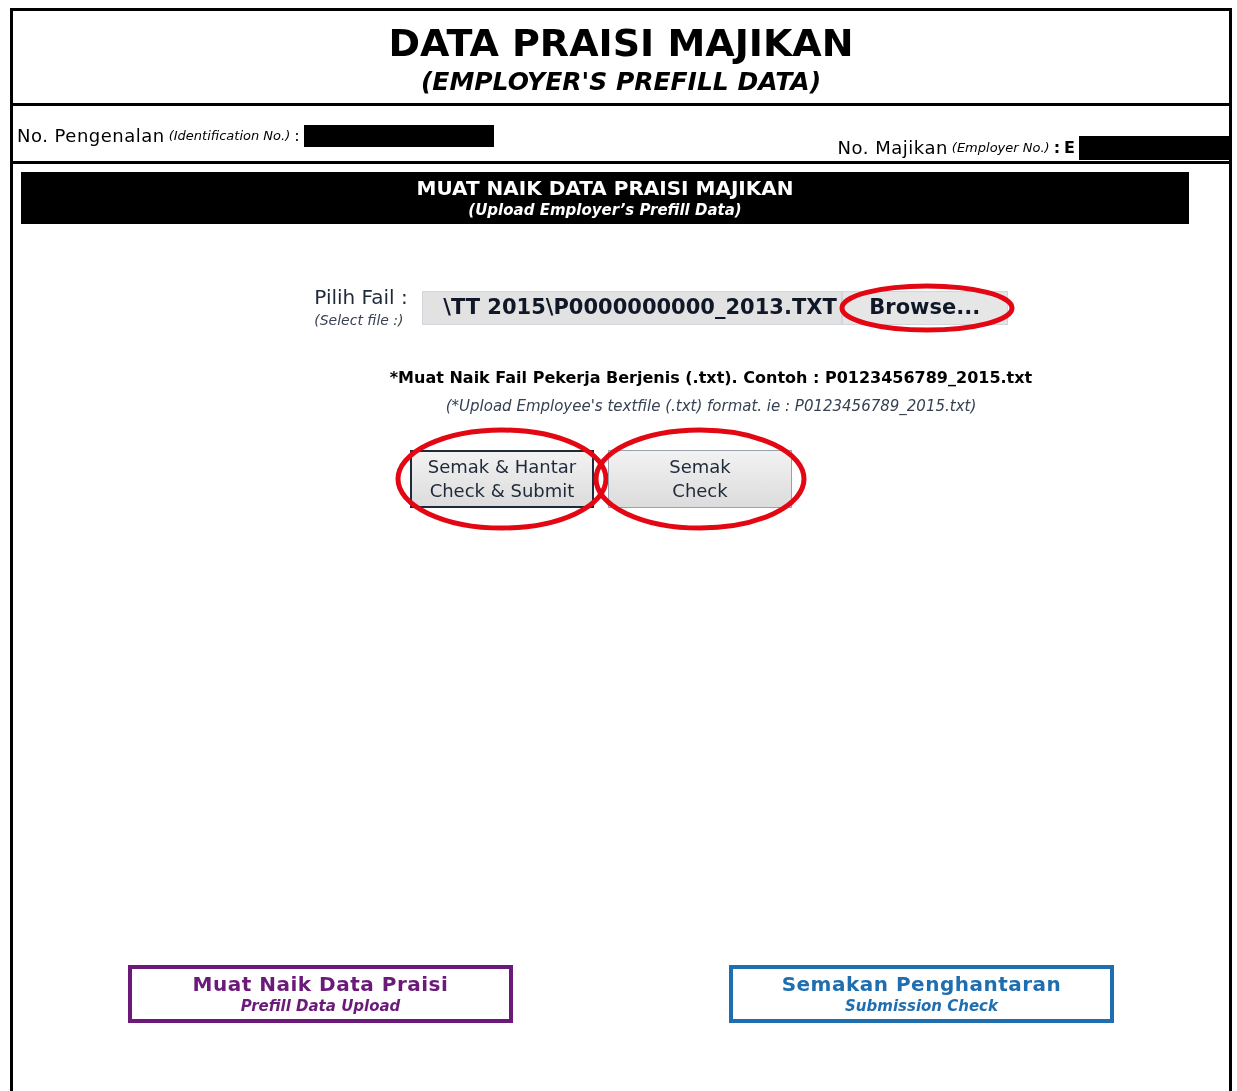 The width and height of the screenshot is (1237, 1091). I want to click on navigation-link-box: Muat Naik Data Praisi Prefill Data Upload, so click(320, 994).